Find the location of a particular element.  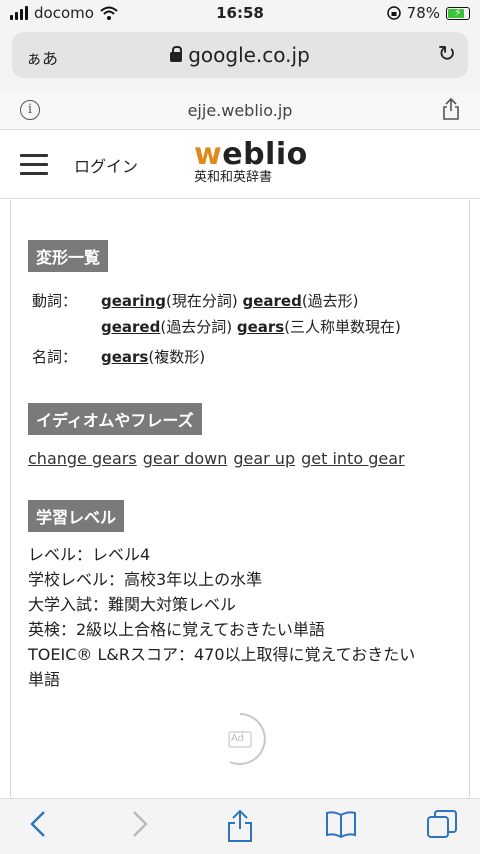

idiom-link: change gears is located at coordinates (82, 458).